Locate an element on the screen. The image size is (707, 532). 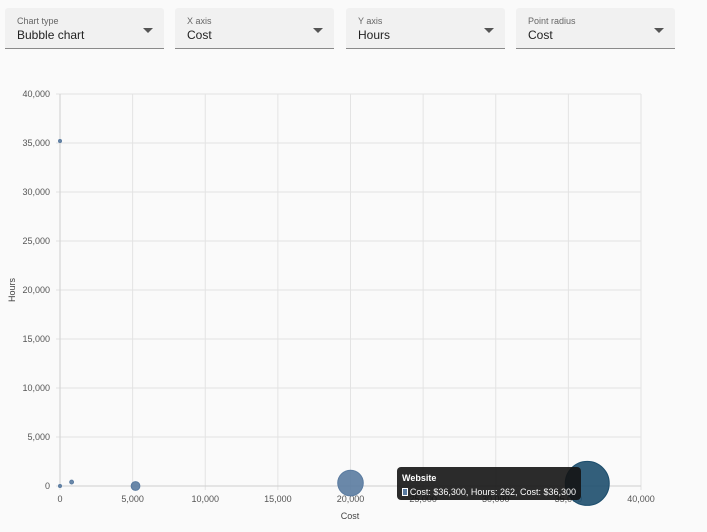
y-tick-label: 20,000 is located at coordinates (36, 290).